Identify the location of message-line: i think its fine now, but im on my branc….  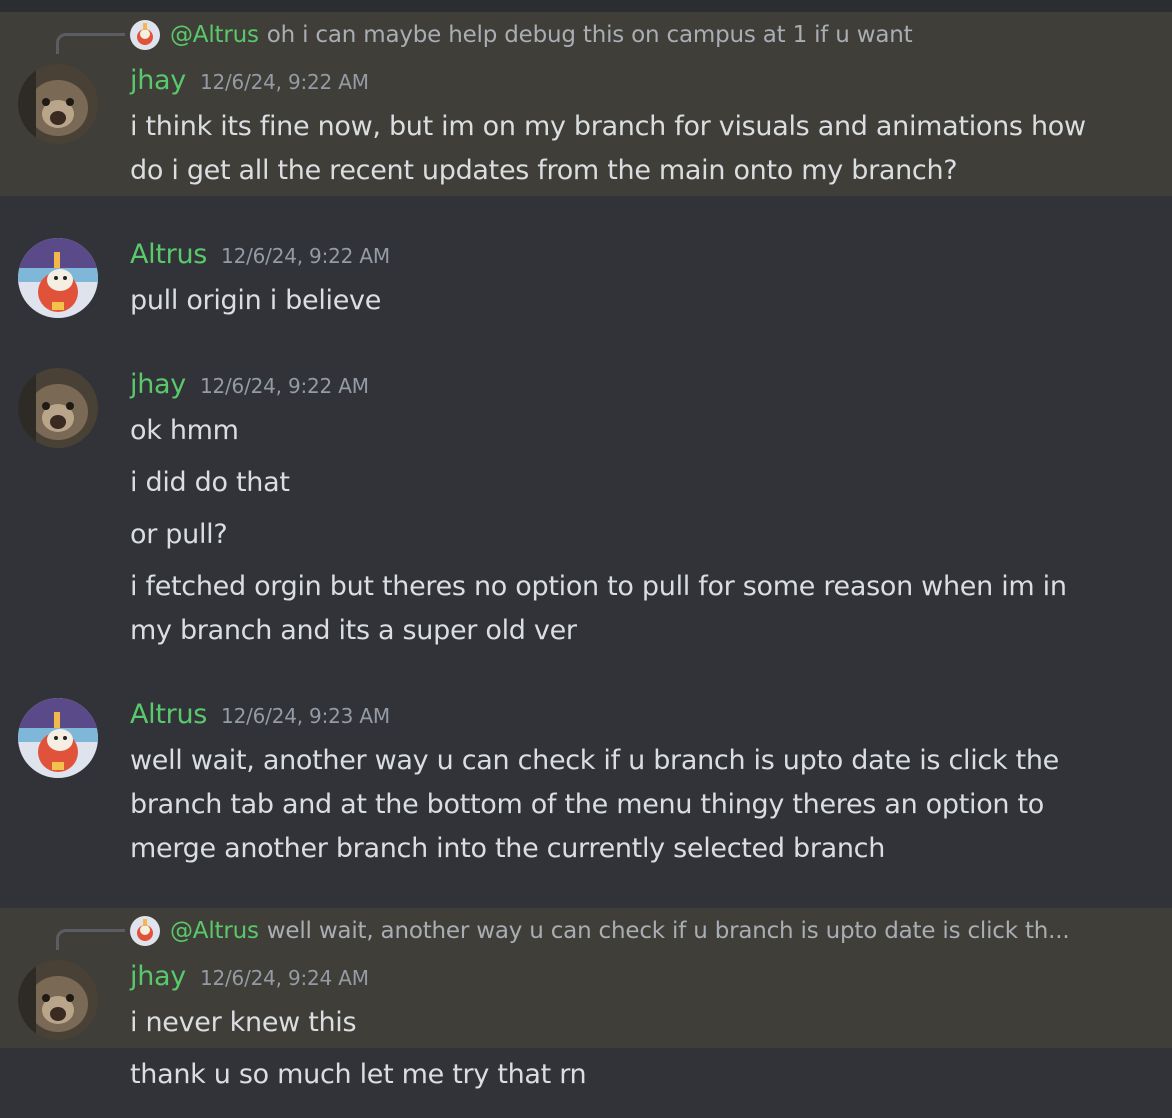
(608, 126).